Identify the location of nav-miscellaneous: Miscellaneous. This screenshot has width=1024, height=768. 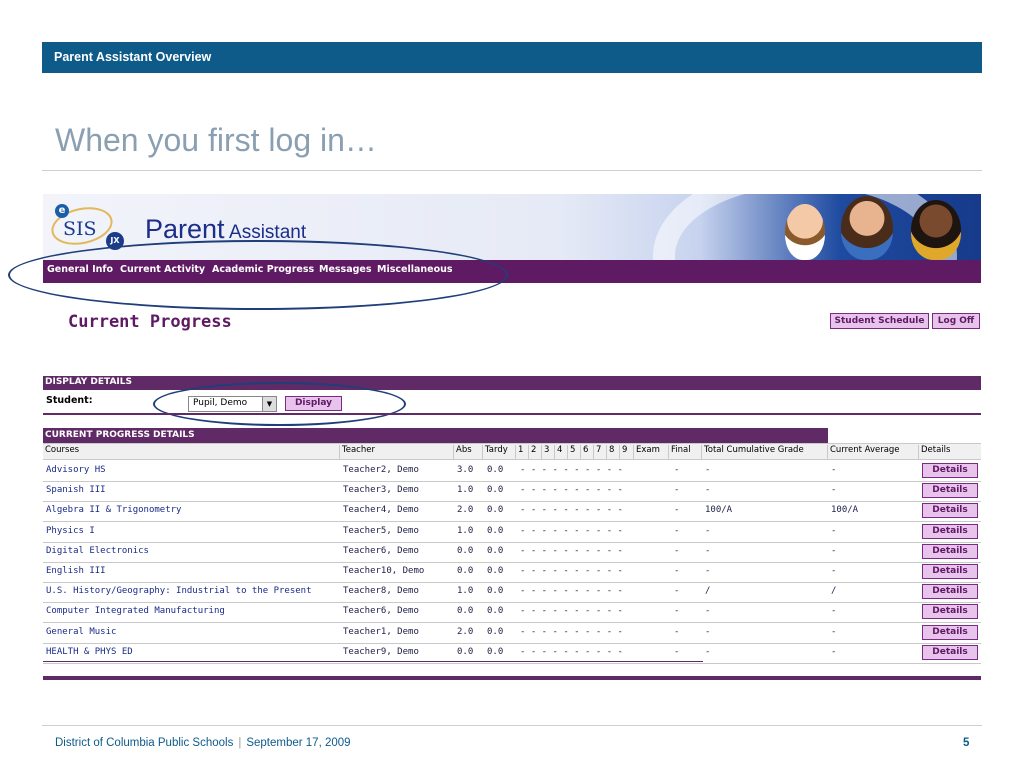
(415, 269).